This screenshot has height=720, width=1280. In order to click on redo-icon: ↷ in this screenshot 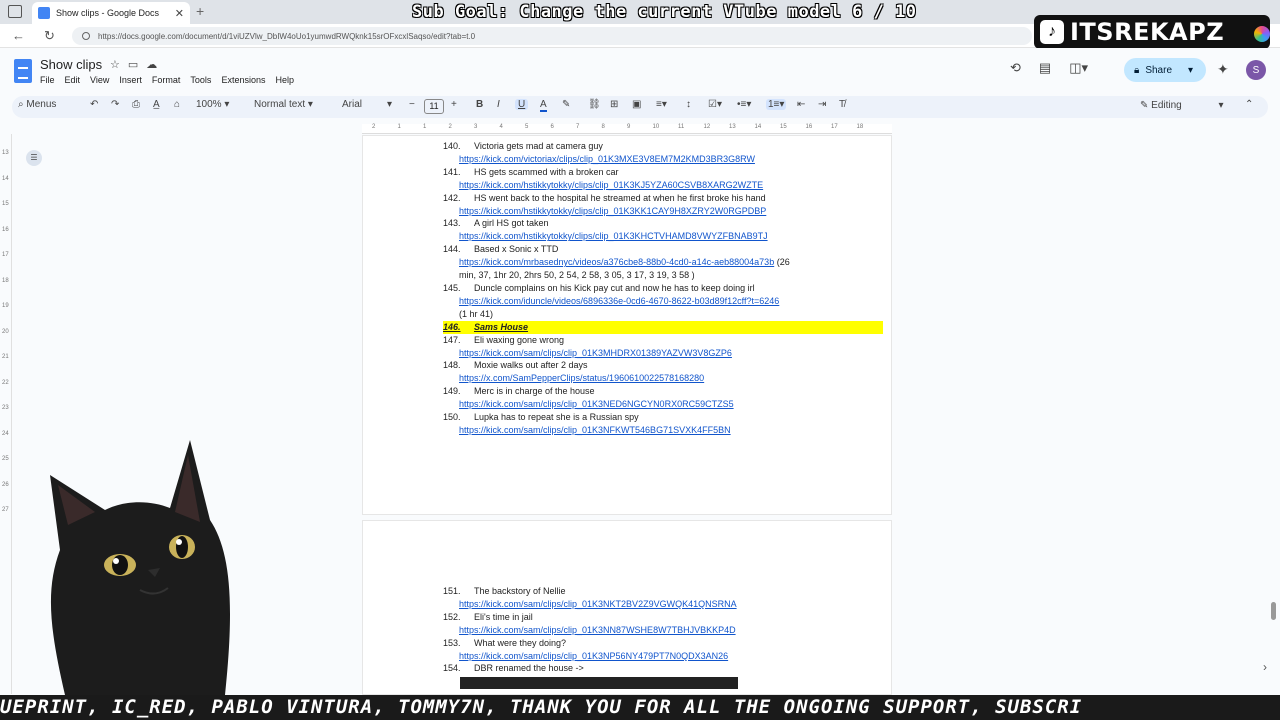, I will do `click(115, 104)`.